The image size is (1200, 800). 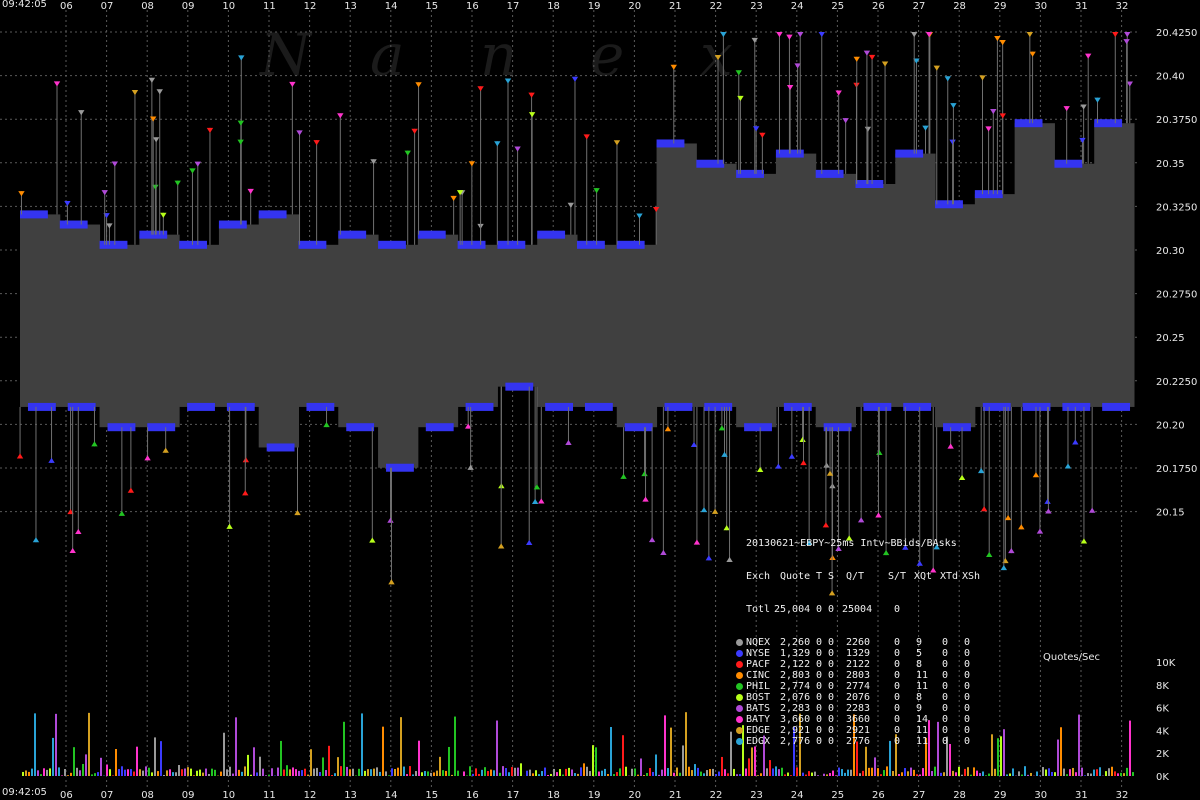 What do you see at coordinates (819, 664) in the screenshot?
I see `legend-cell-t: 0` at bounding box center [819, 664].